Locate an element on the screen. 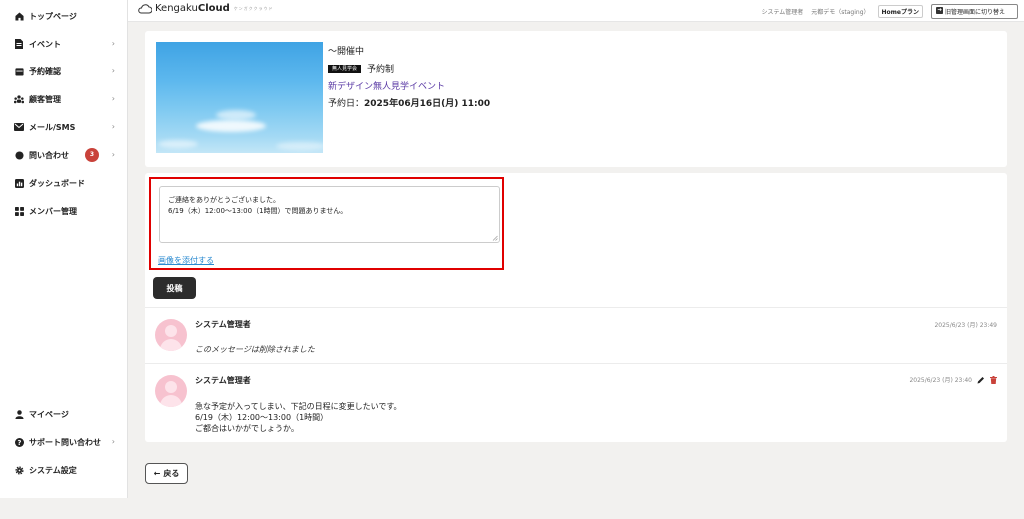 The image size is (1024, 519). sidebar-item-inquiry: 問い合わせ 3 › is located at coordinates (64, 155).